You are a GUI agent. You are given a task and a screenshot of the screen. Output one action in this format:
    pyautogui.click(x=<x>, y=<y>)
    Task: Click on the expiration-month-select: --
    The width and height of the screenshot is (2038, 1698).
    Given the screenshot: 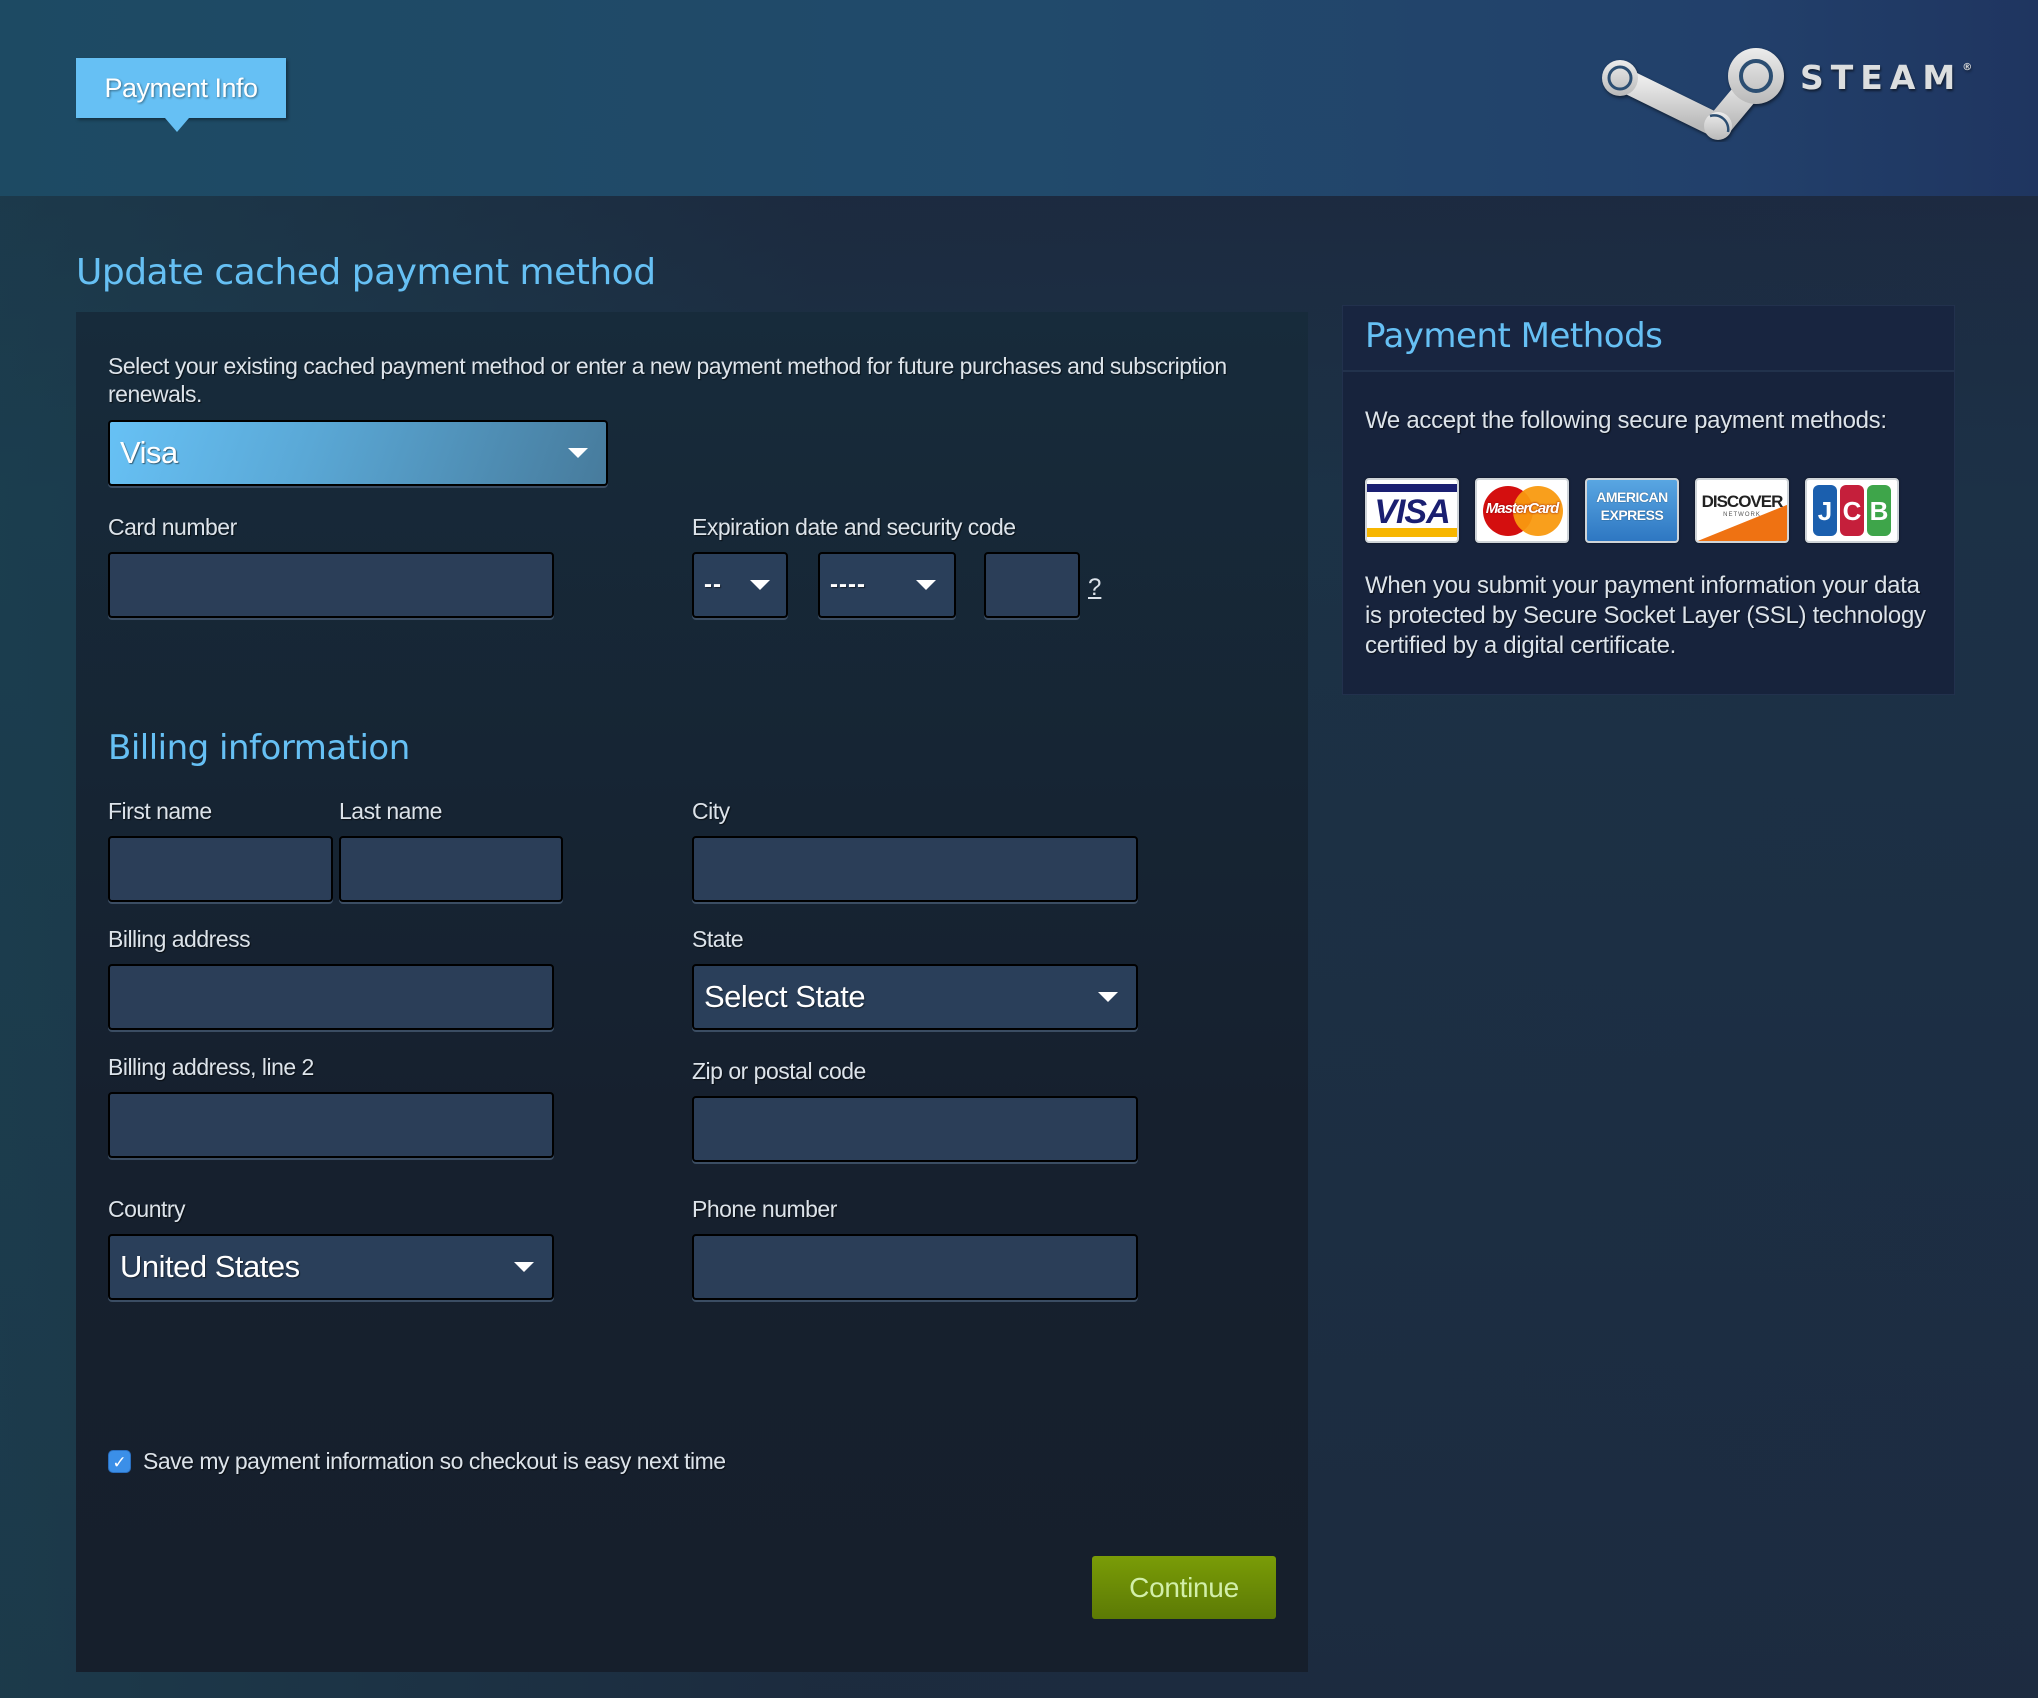 What is the action you would take?
    pyautogui.click(x=740, y=585)
    